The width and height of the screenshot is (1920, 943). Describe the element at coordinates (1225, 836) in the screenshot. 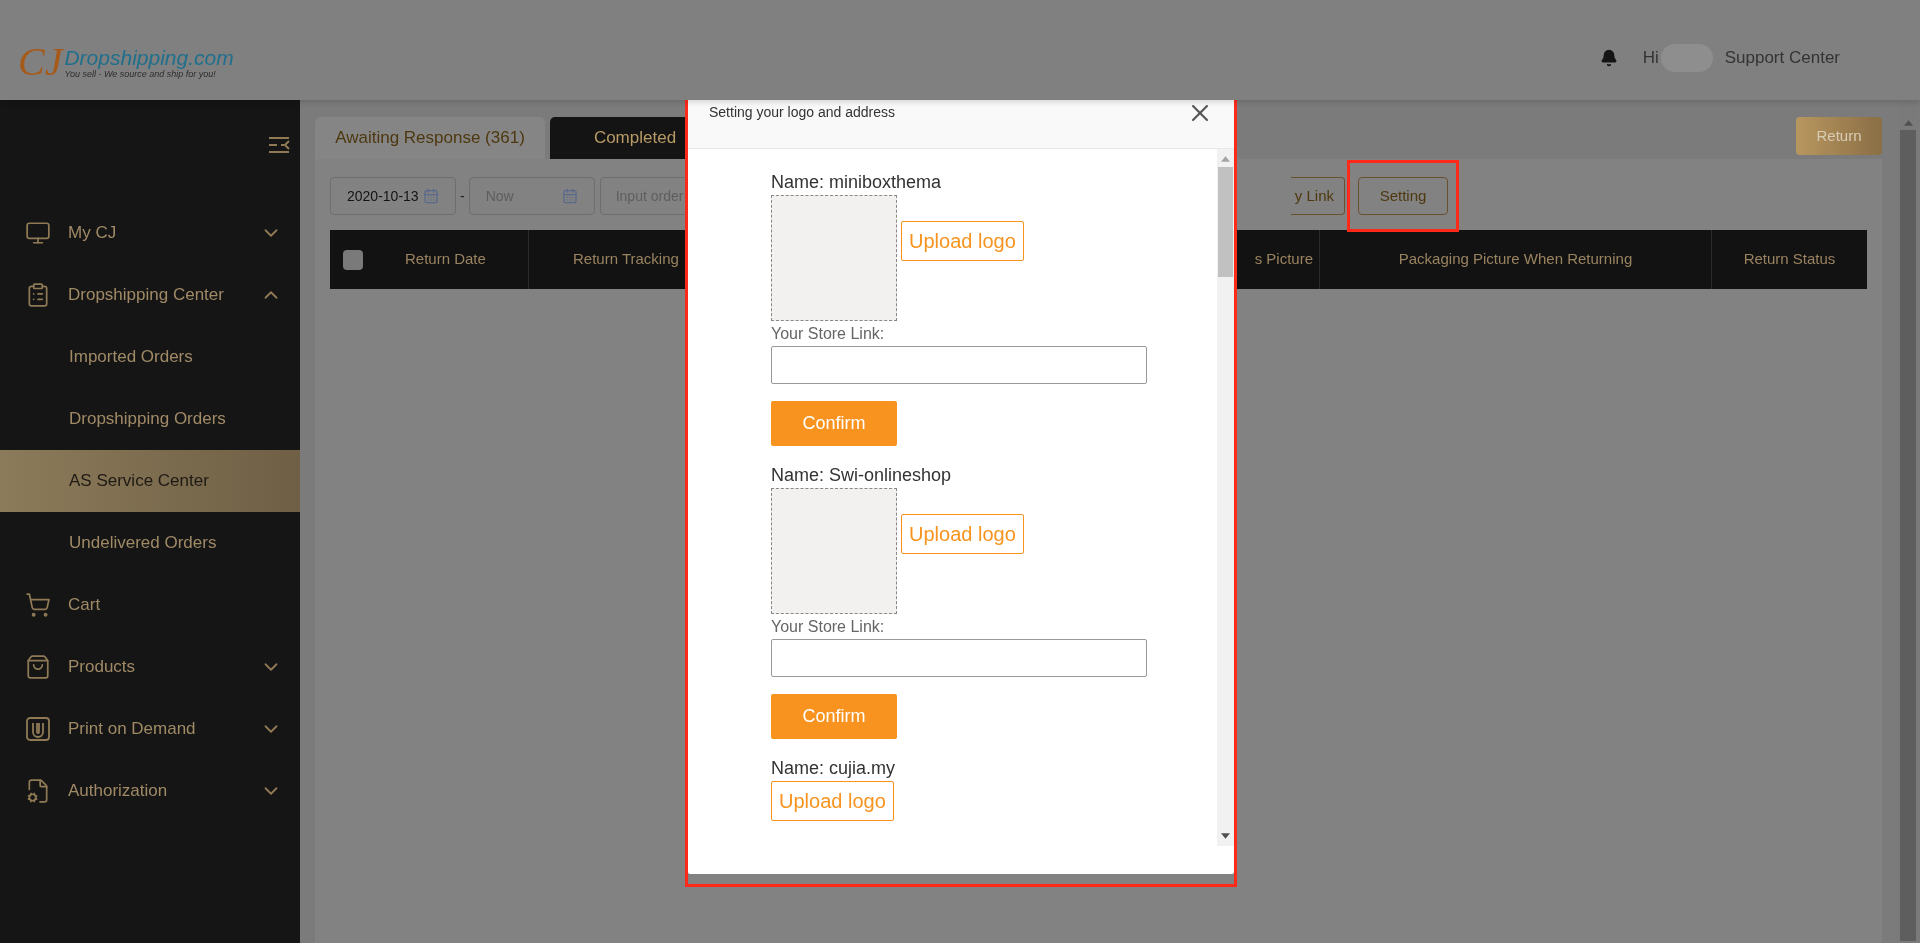

I see `scroll-down-icon` at that location.